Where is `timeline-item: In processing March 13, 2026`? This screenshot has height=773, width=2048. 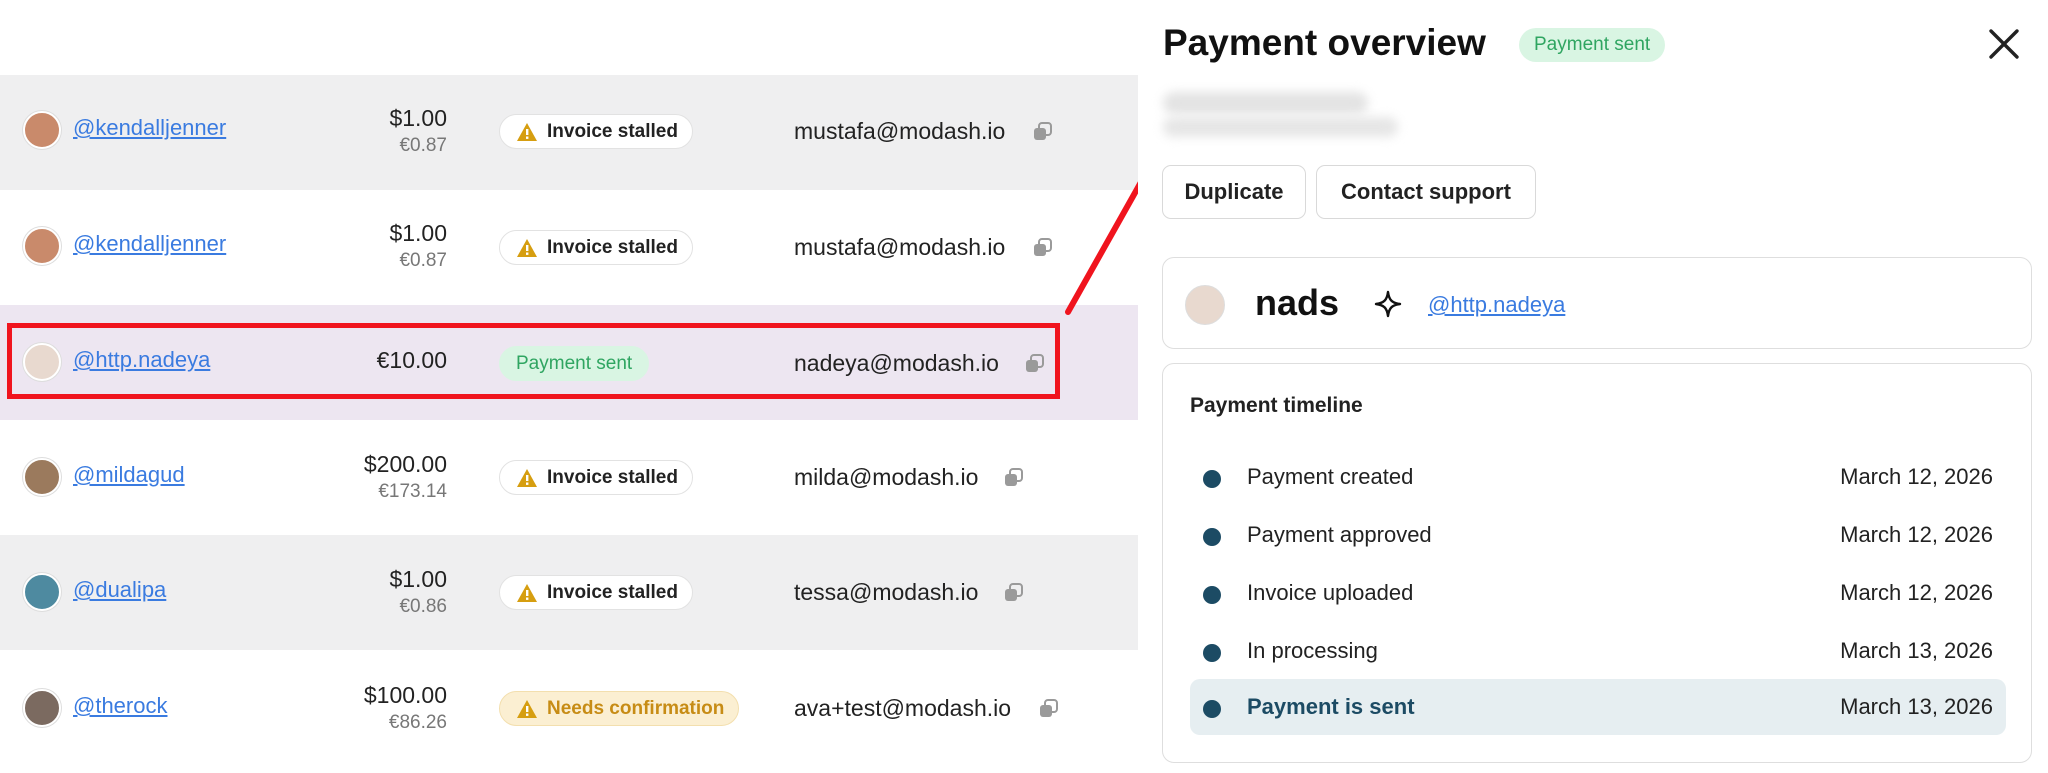
timeline-item: In processing March 13, 2026 is located at coordinates (1598, 651).